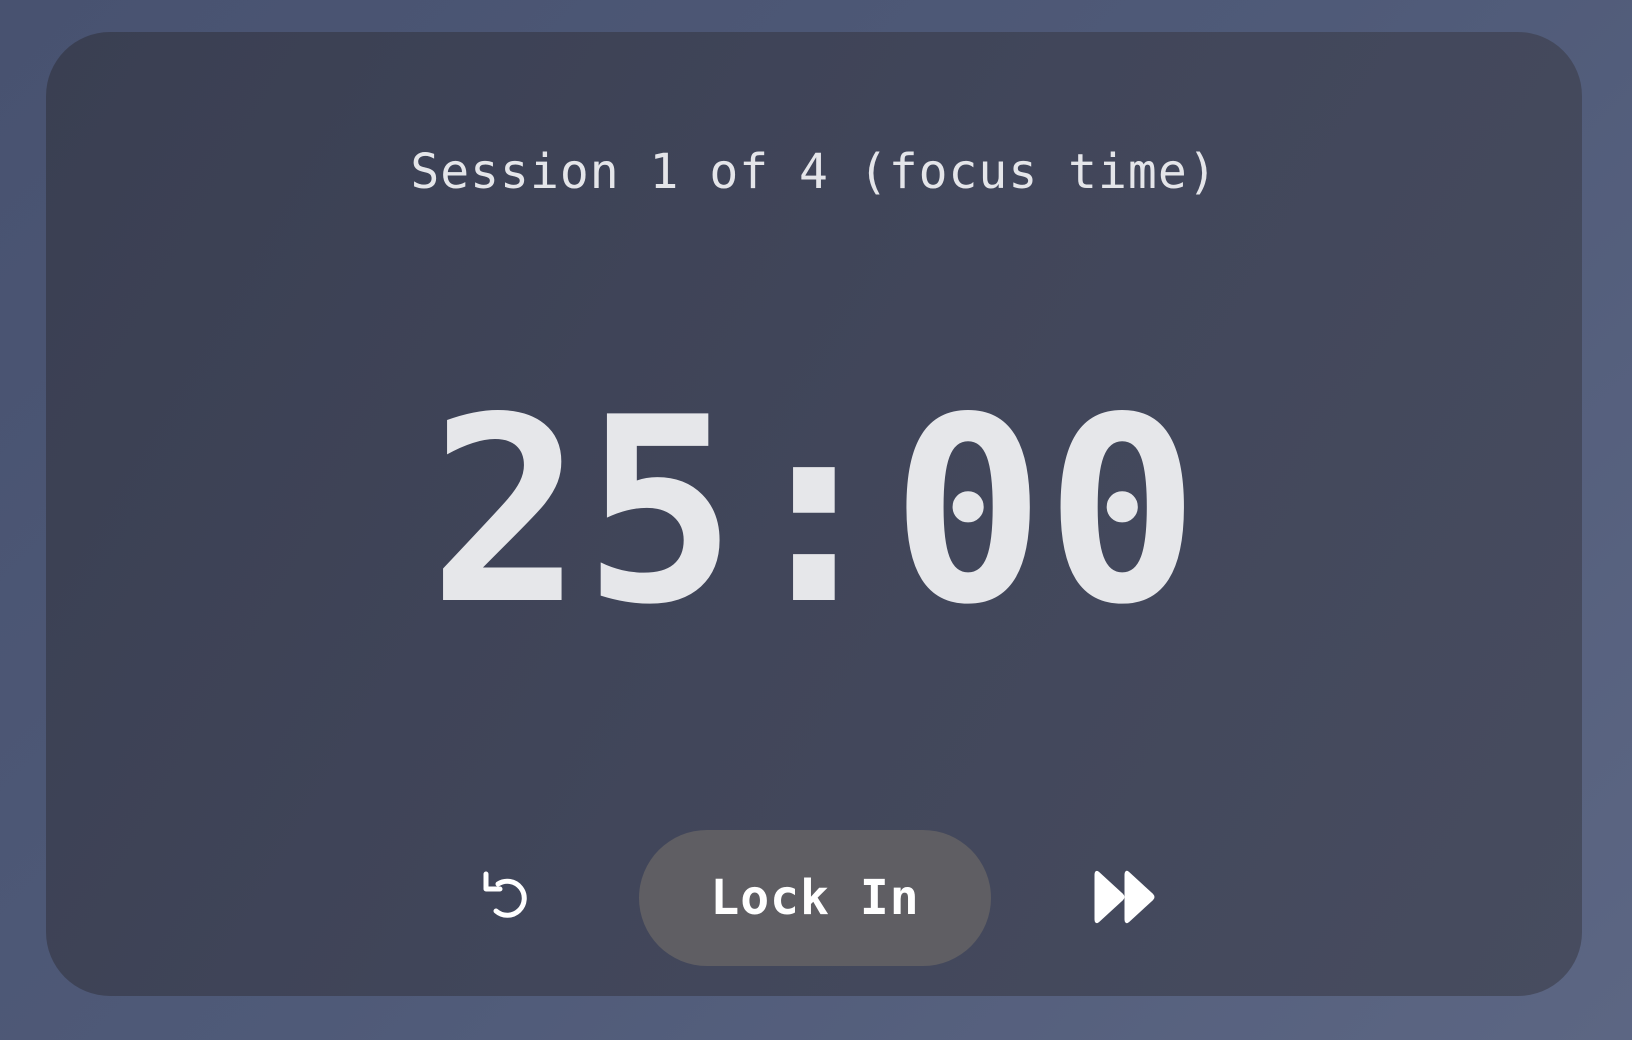  Describe the element at coordinates (814, 172) in the screenshot. I see `session-label: Session 1 of 4 (focus time)` at that location.